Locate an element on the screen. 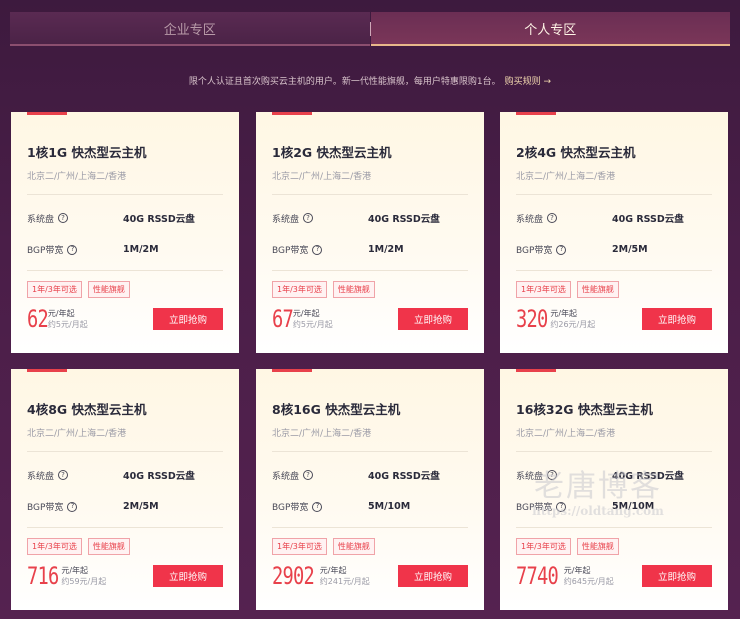 This screenshot has height=619, width=740. price-row: 67 元/年起 约5元/月起 立即抢购 is located at coordinates (370, 319).